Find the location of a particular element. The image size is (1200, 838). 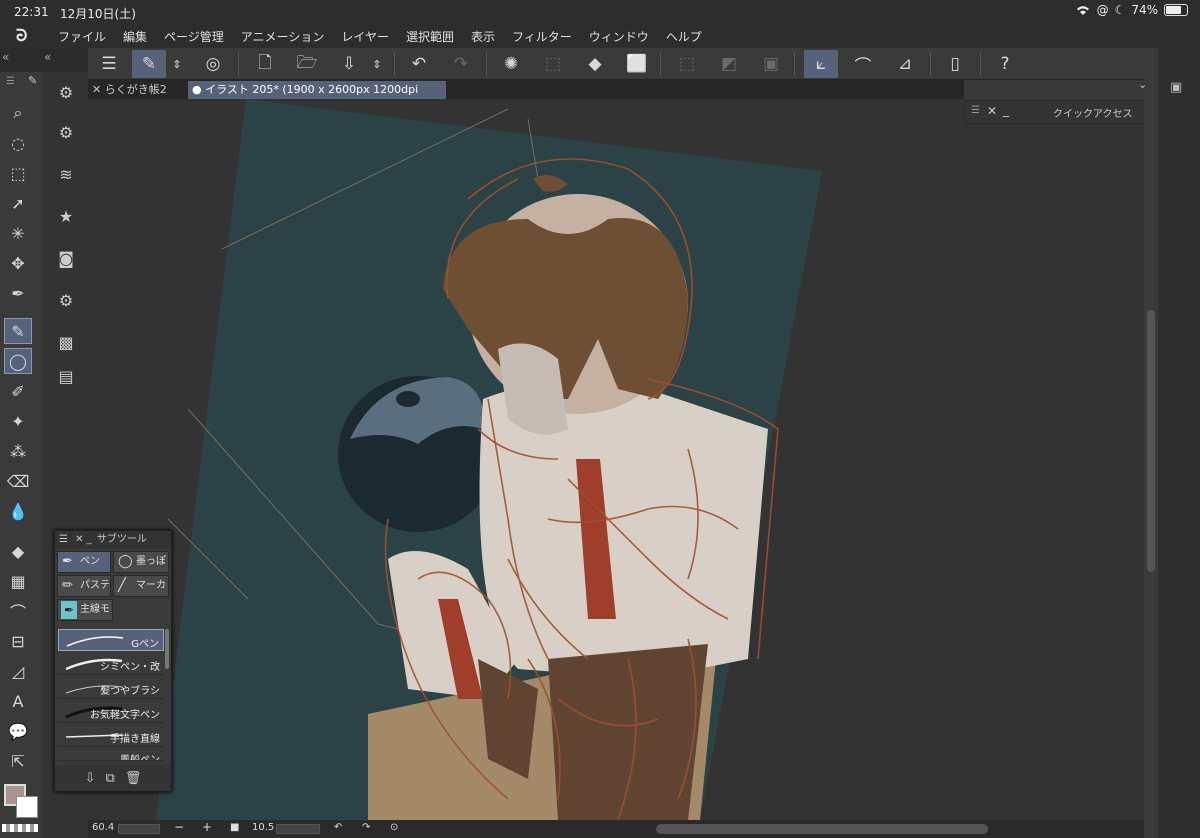

fill-tool-icon: ◆ is located at coordinates (18, 551).